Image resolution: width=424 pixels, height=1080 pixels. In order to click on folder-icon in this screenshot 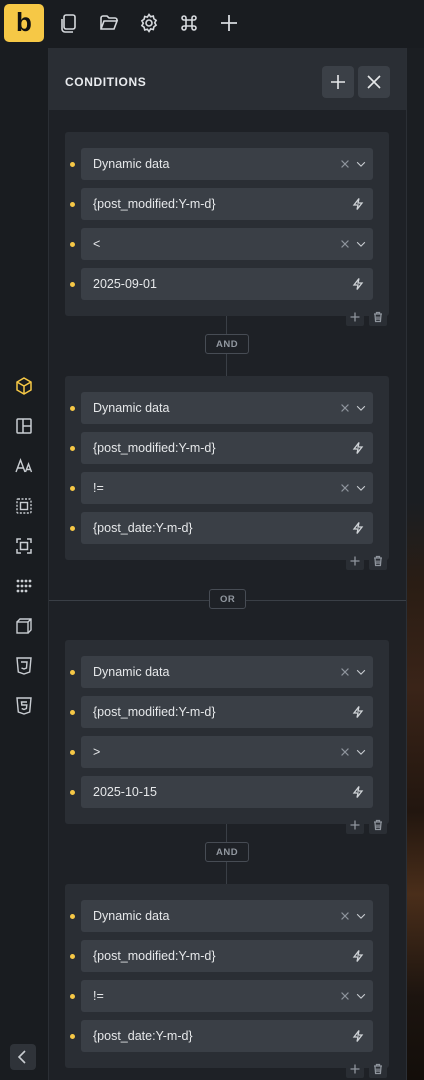, I will do `click(109, 23)`.